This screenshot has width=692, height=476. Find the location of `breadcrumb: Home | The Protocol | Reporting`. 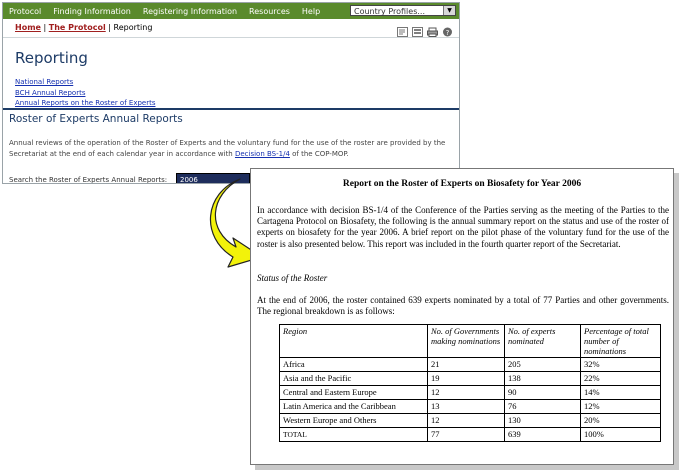

breadcrumb: Home | The Protocol | Reporting is located at coordinates (83, 27).